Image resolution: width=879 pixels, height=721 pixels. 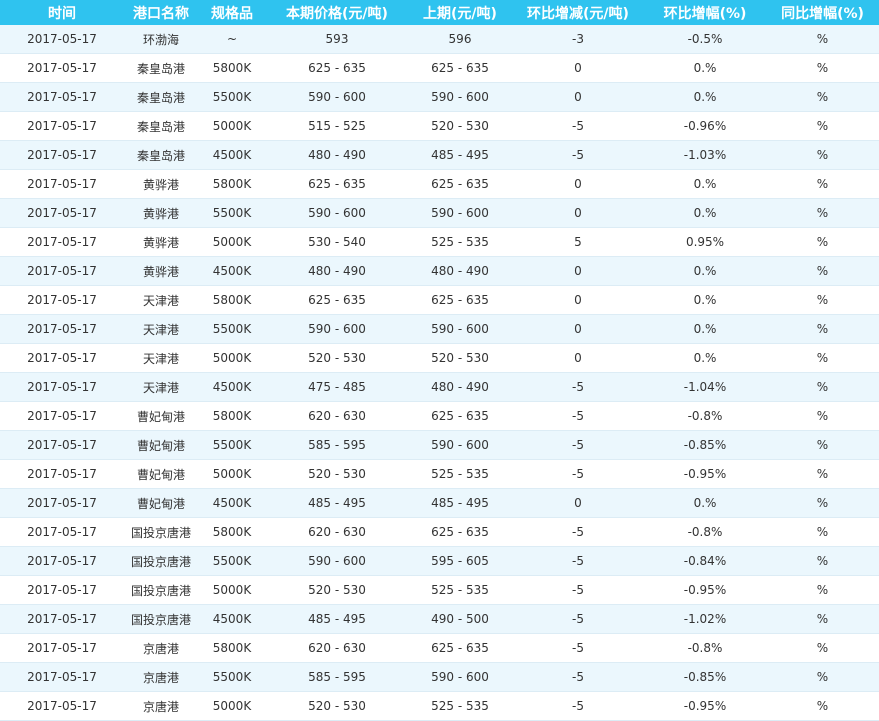 I want to click on cell-port-name: 曹妃甸港, so click(x=161, y=416).